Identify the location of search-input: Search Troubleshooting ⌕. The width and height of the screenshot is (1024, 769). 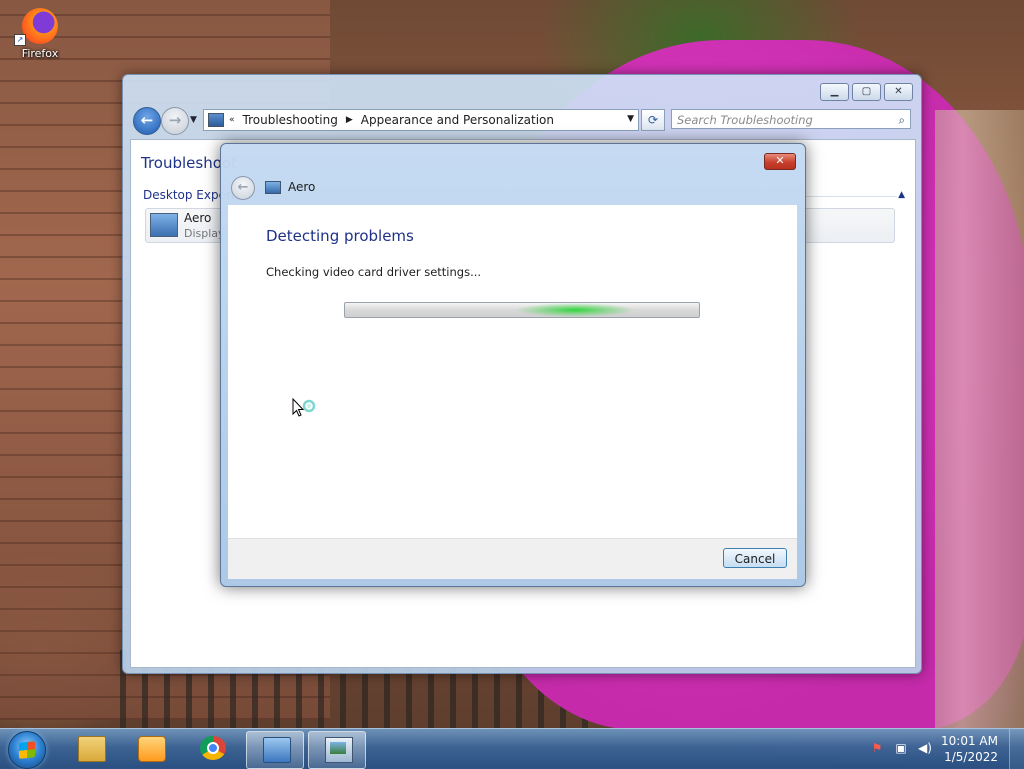
(791, 119).